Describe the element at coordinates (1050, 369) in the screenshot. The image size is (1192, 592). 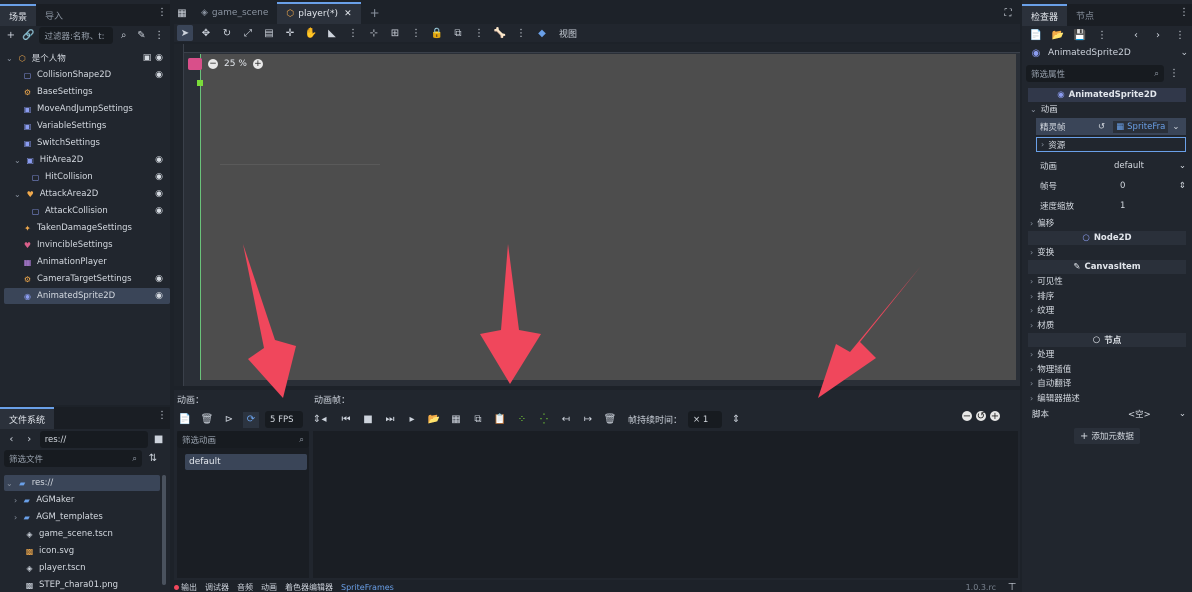
I see `group-physics-interpolation: › 物理插值` at that location.